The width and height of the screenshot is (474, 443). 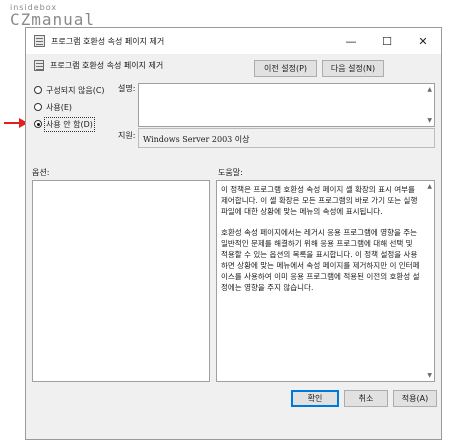 I want to click on help-label: 도움말:, so click(x=230, y=172).